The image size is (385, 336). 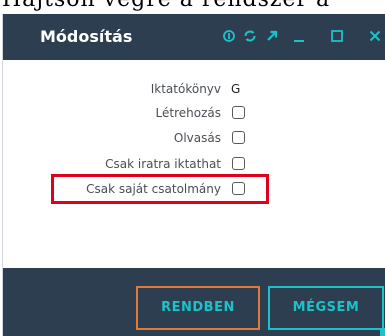 I want to click on row-label: Olvasás, so click(x=197, y=138).